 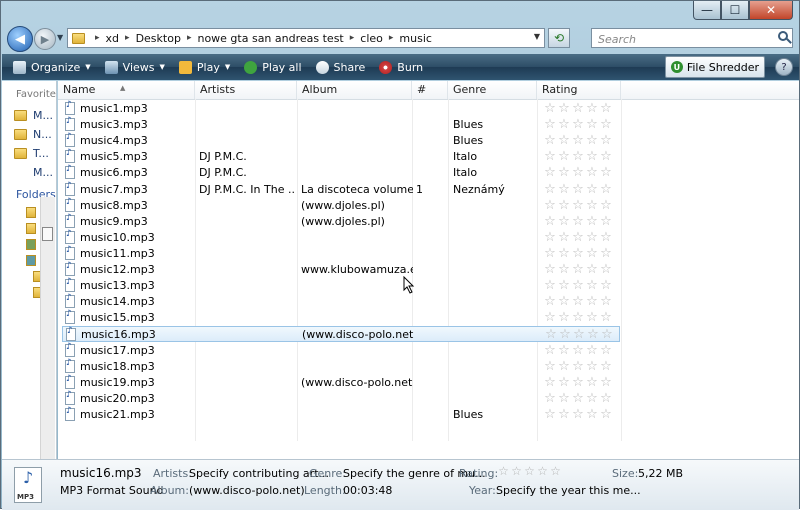 I want to click on breadcrumb-item: nowe gta san andreas test, so click(x=270, y=38).